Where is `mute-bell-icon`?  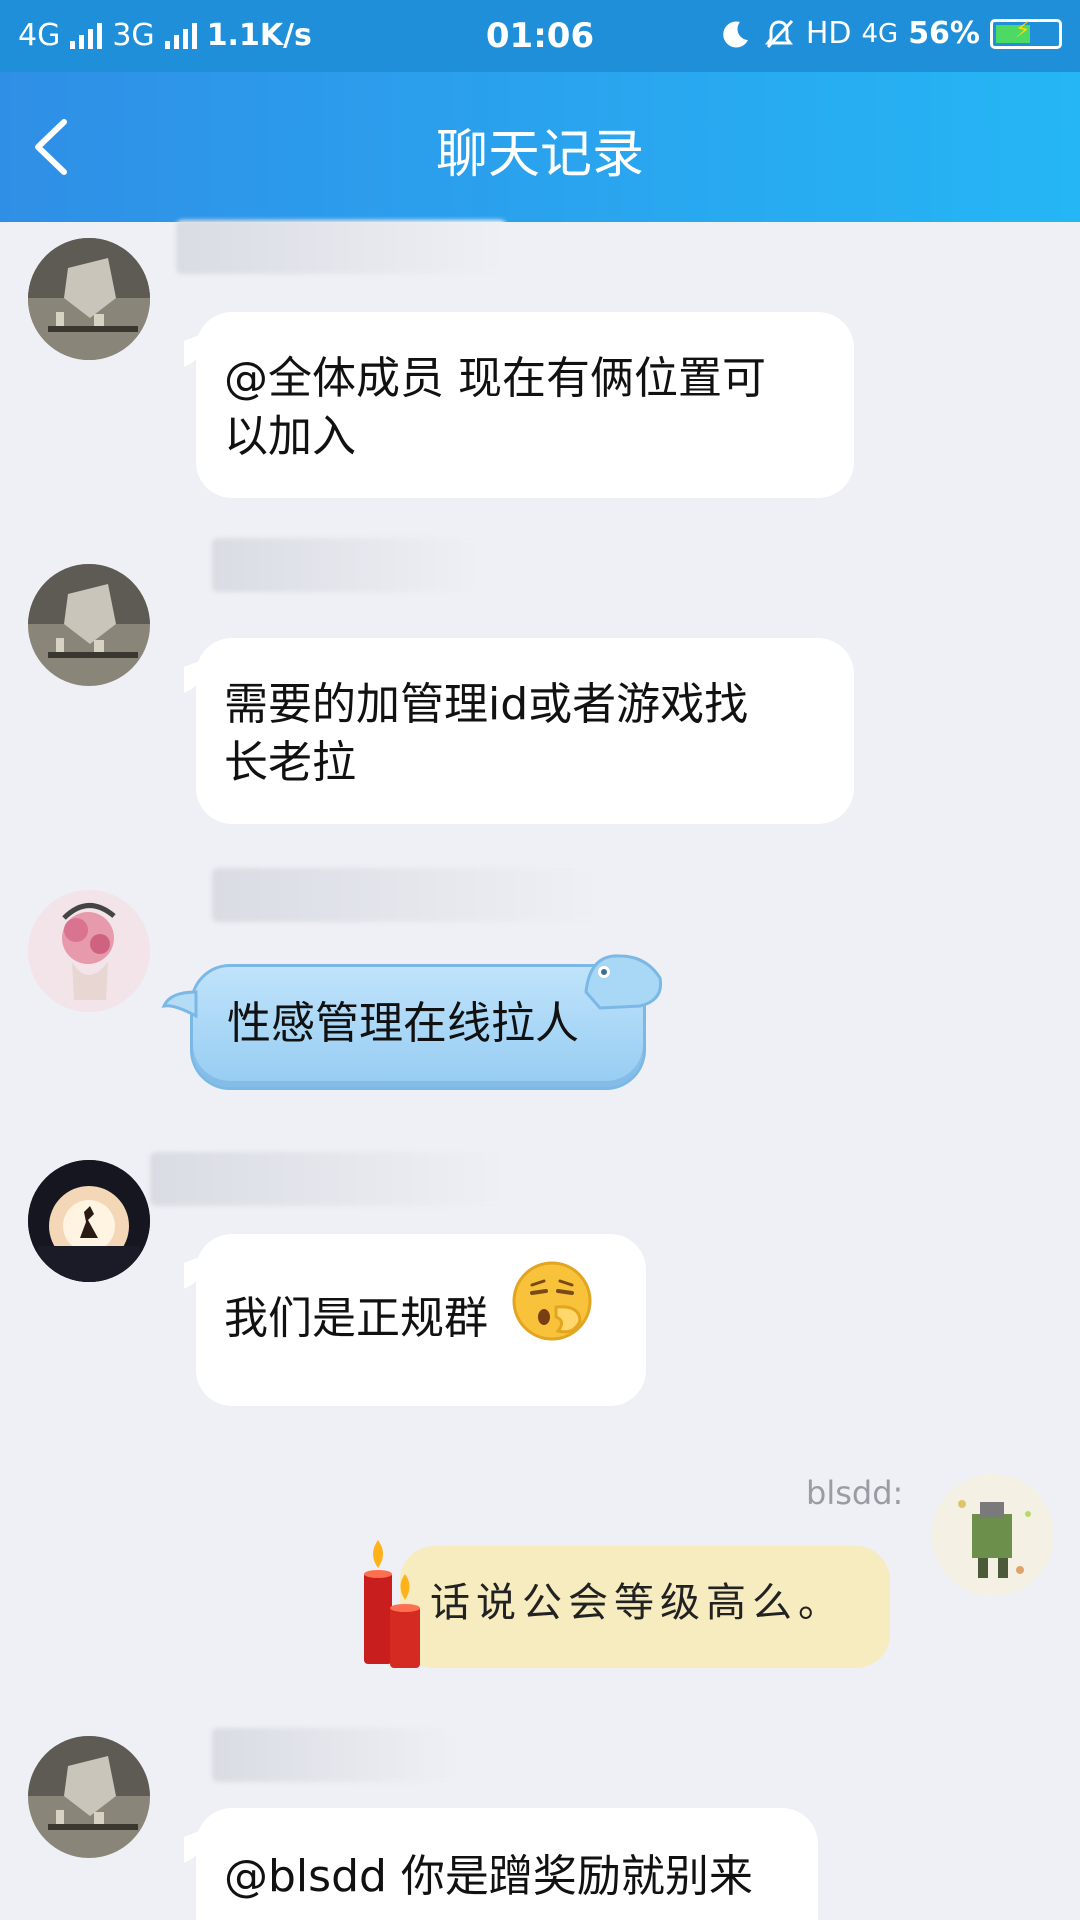 mute-bell-icon is located at coordinates (778, 33).